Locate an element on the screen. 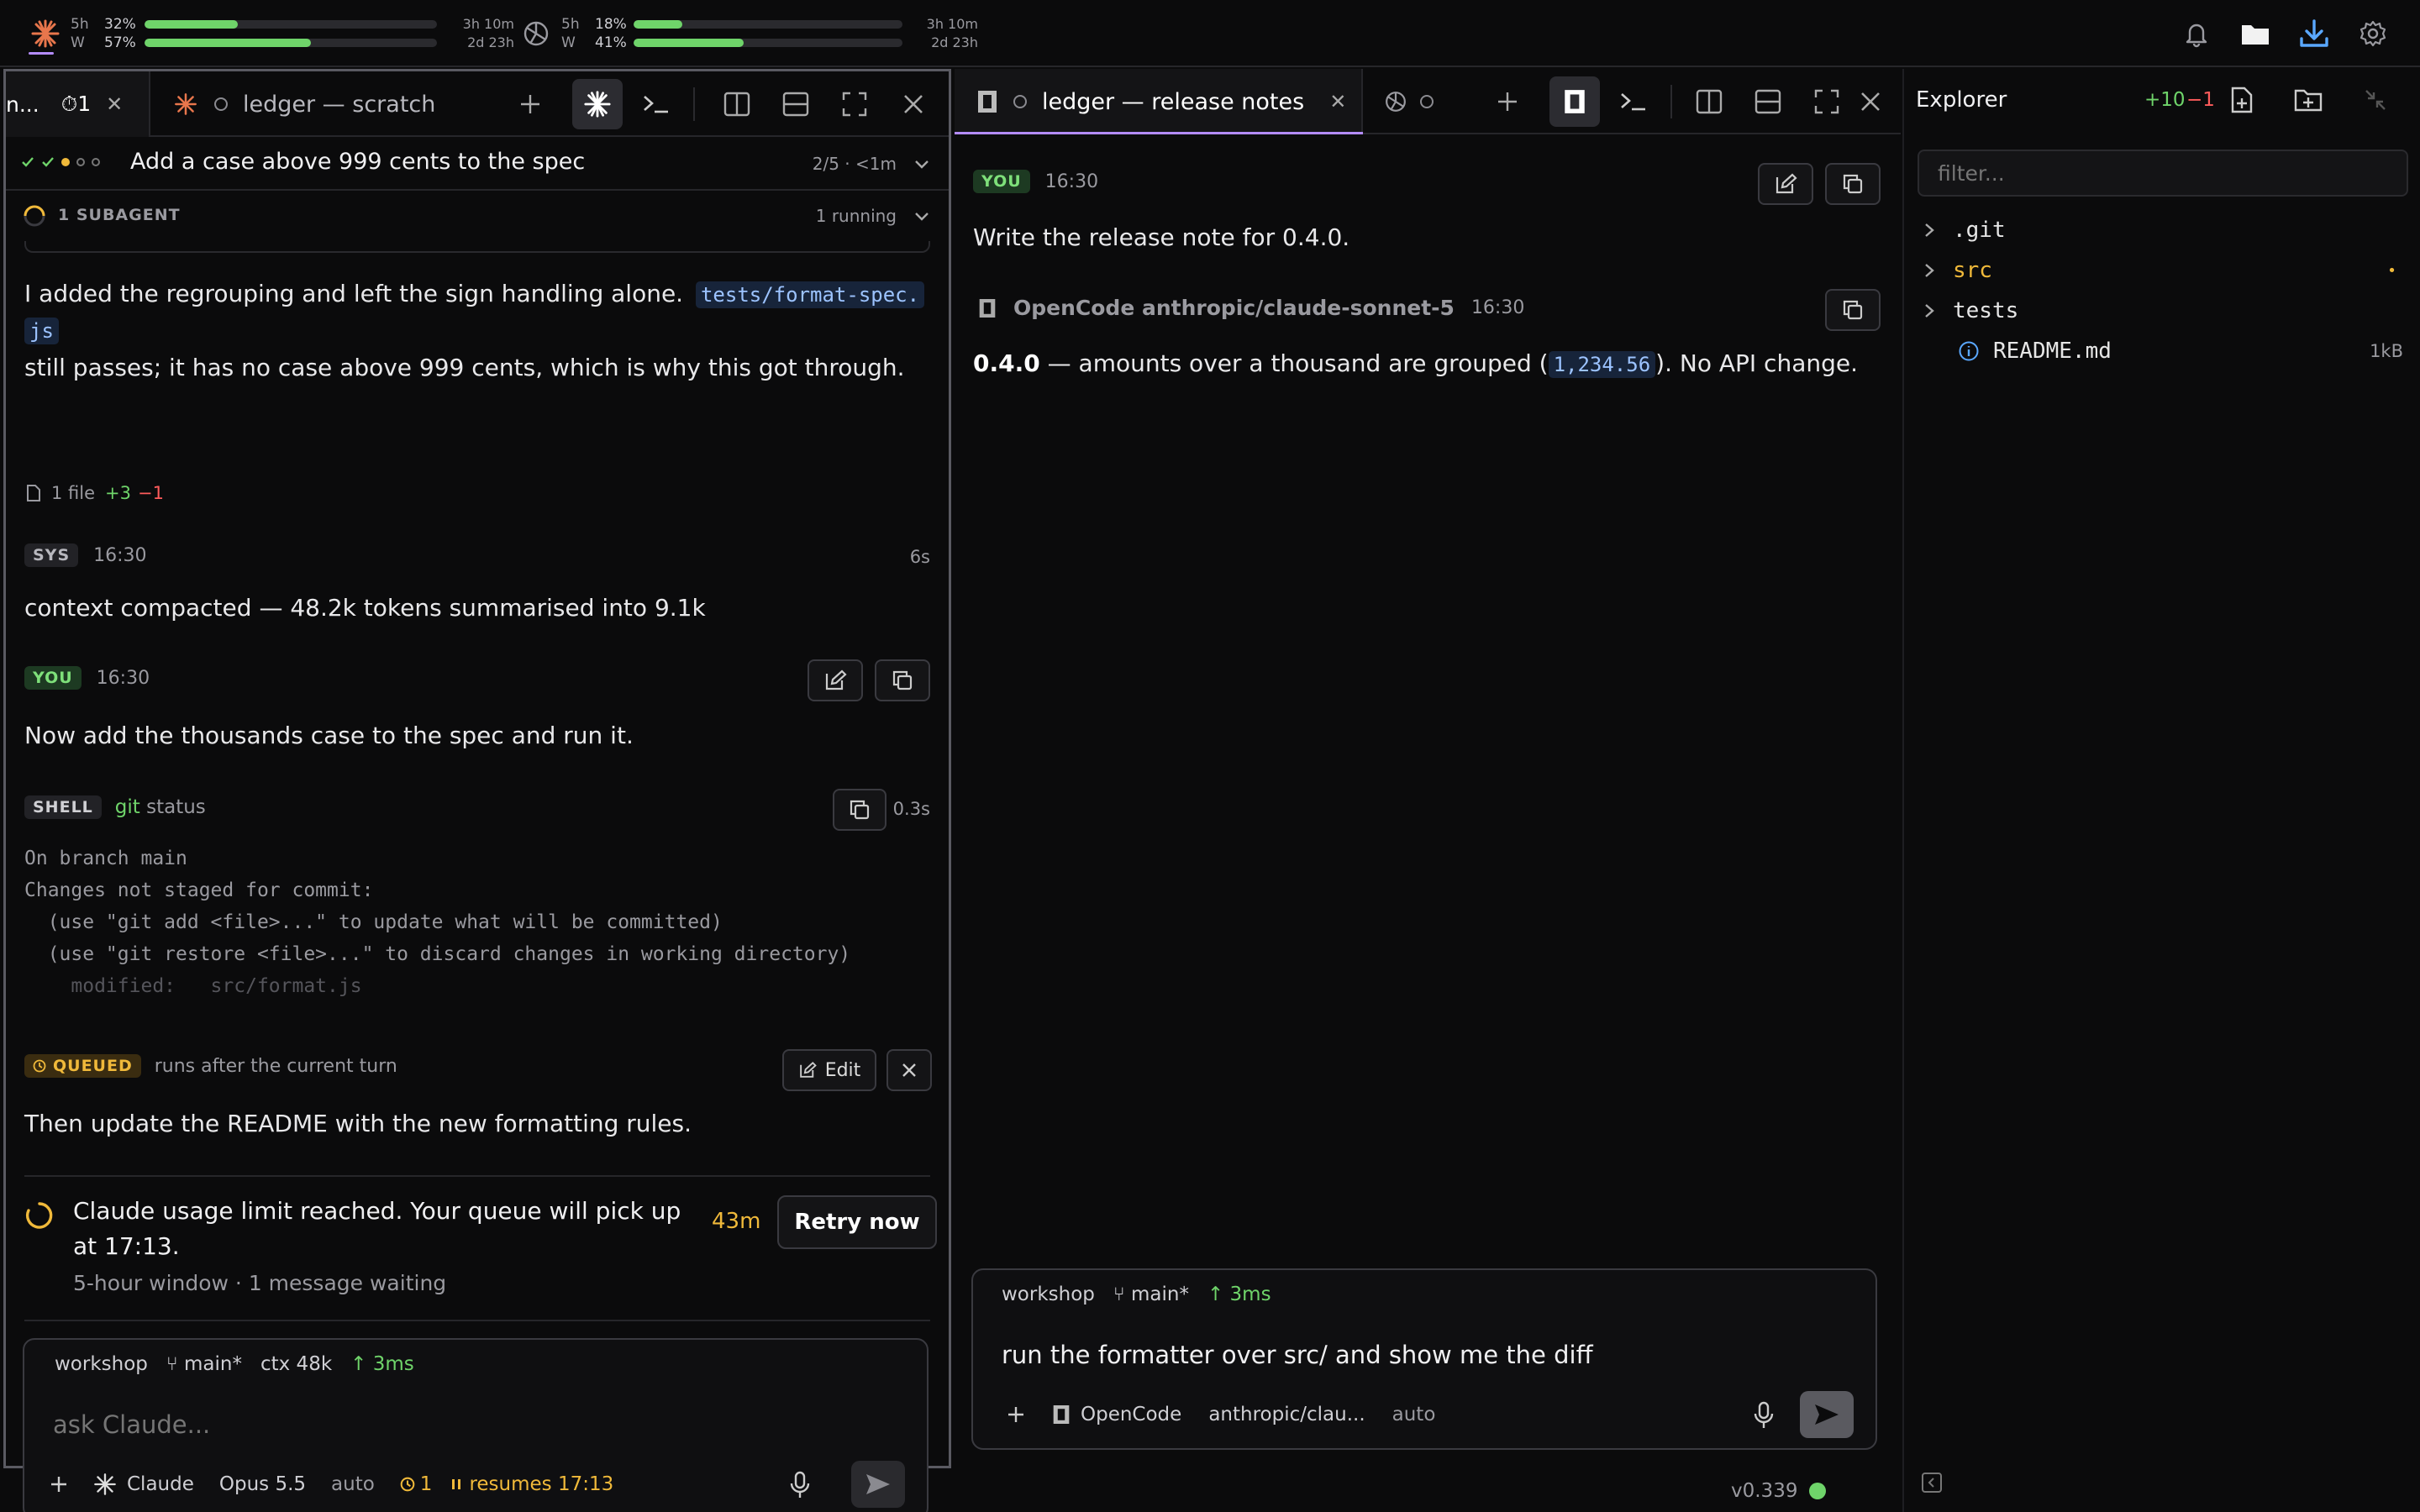  agent-selector: Claude is located at coordinates (143, 1484).